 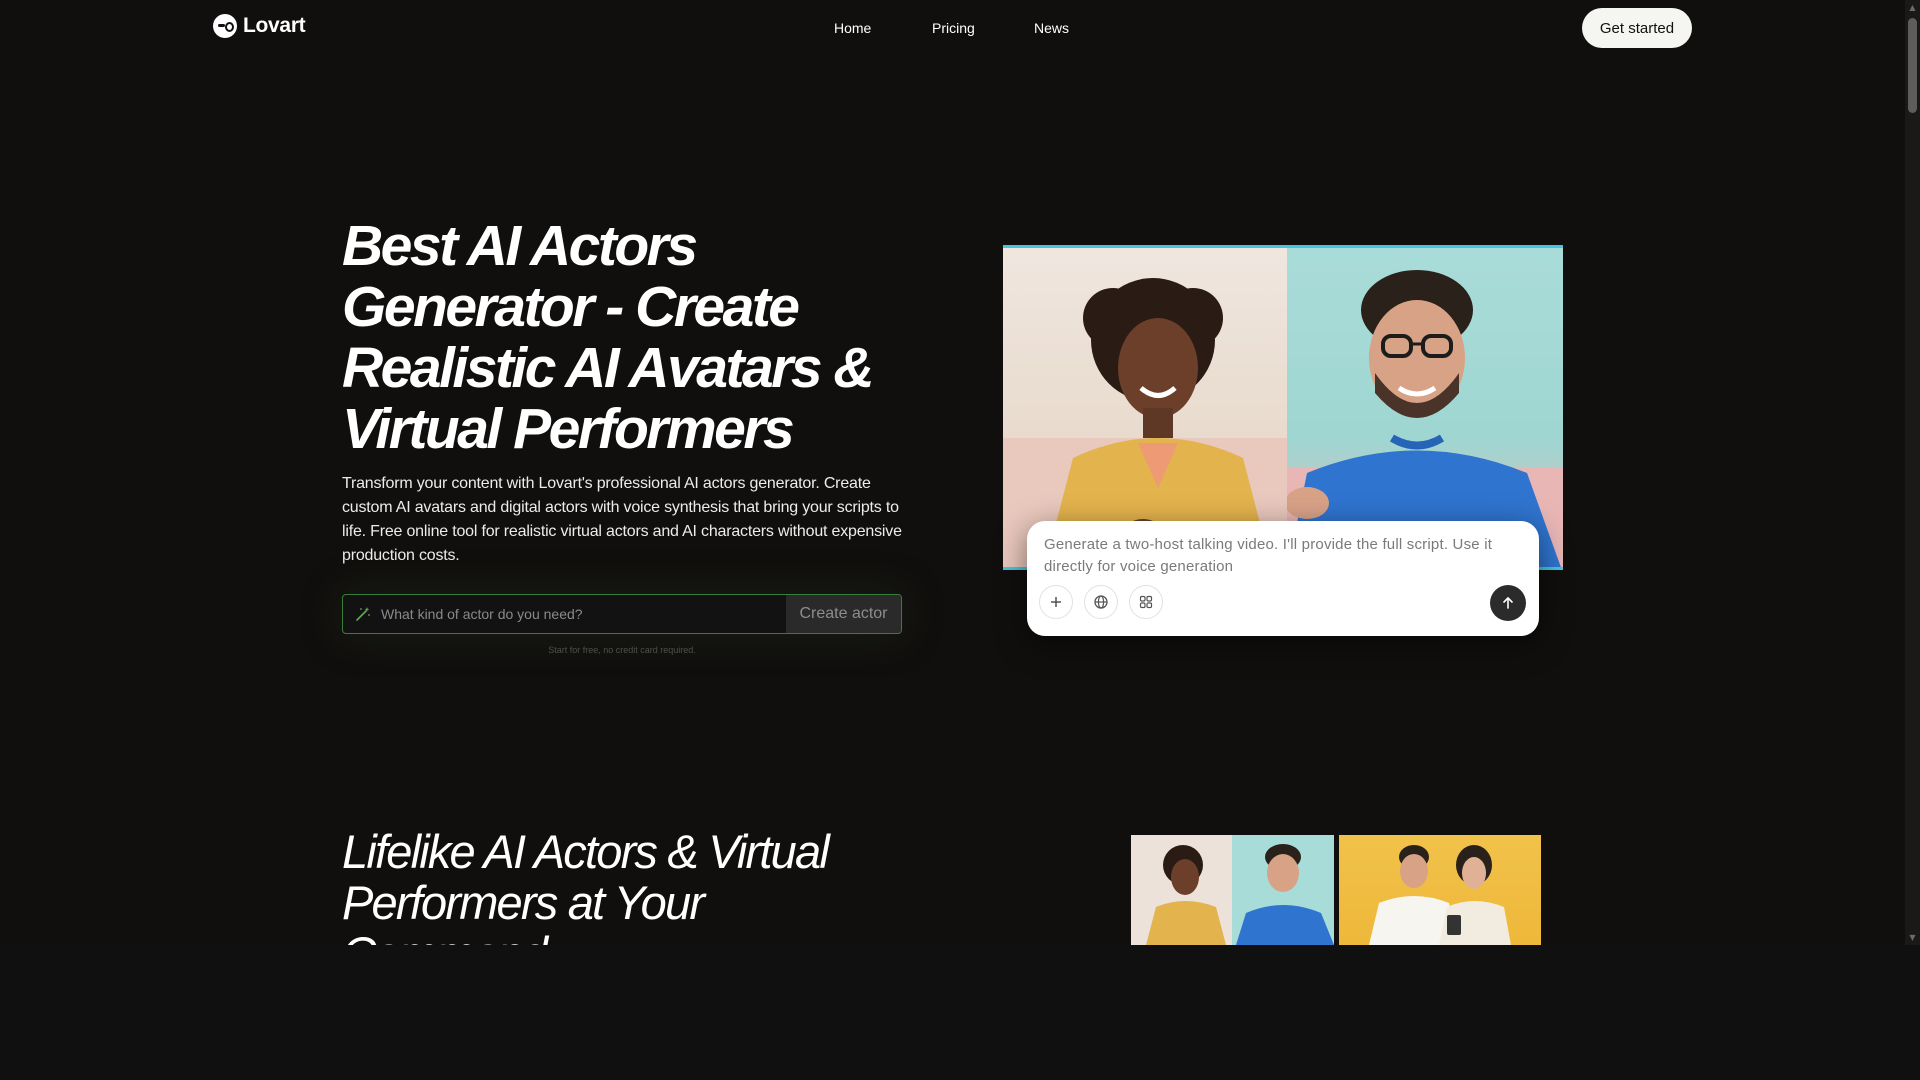 What do you see at coordinates (1056, 602) in the screenshot?
I see `add-icon` at bounding box center [1056, 602].